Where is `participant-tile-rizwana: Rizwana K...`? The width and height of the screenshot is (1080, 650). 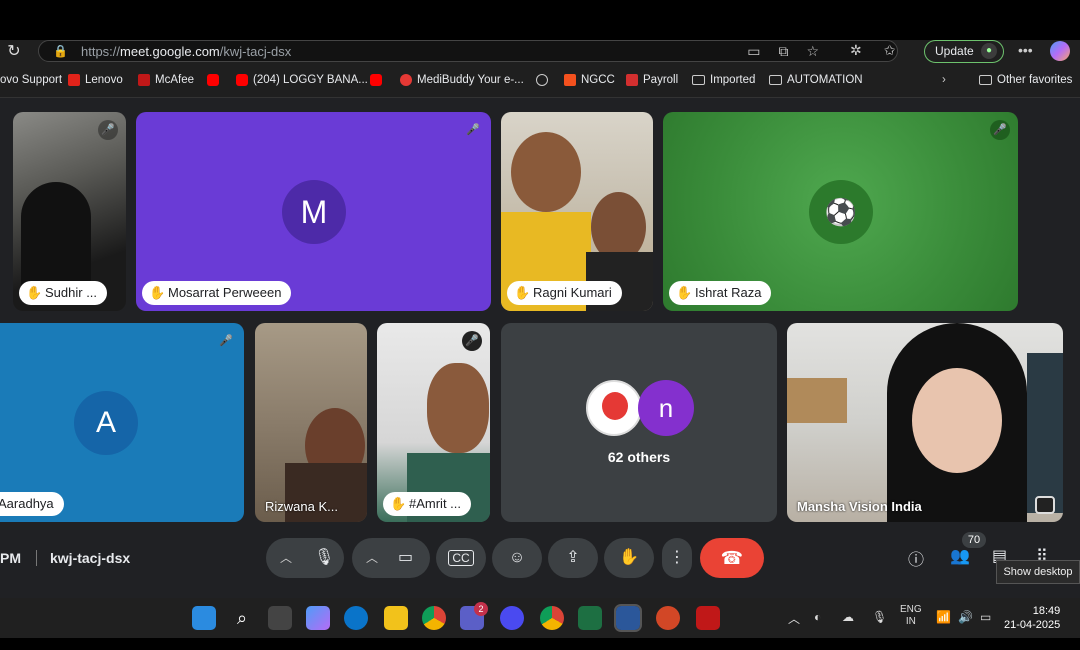 participant-tile-rizwana: Rizwana K... is located at coordinates (311, 422).